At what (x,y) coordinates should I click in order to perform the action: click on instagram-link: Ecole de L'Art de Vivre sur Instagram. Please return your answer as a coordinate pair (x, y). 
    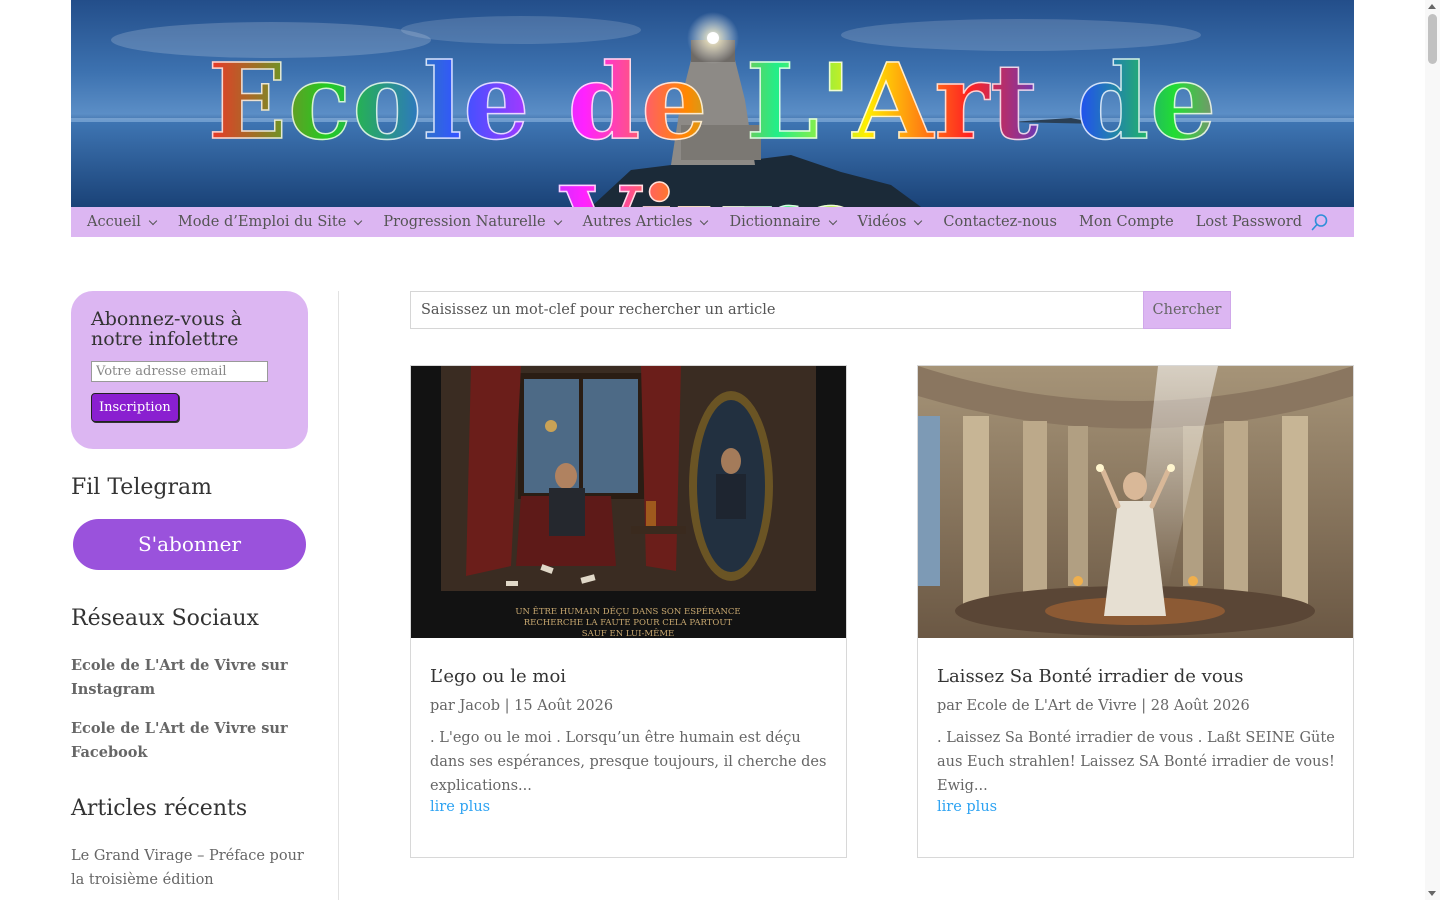
    Looking at the image, I should click on (189, 678).